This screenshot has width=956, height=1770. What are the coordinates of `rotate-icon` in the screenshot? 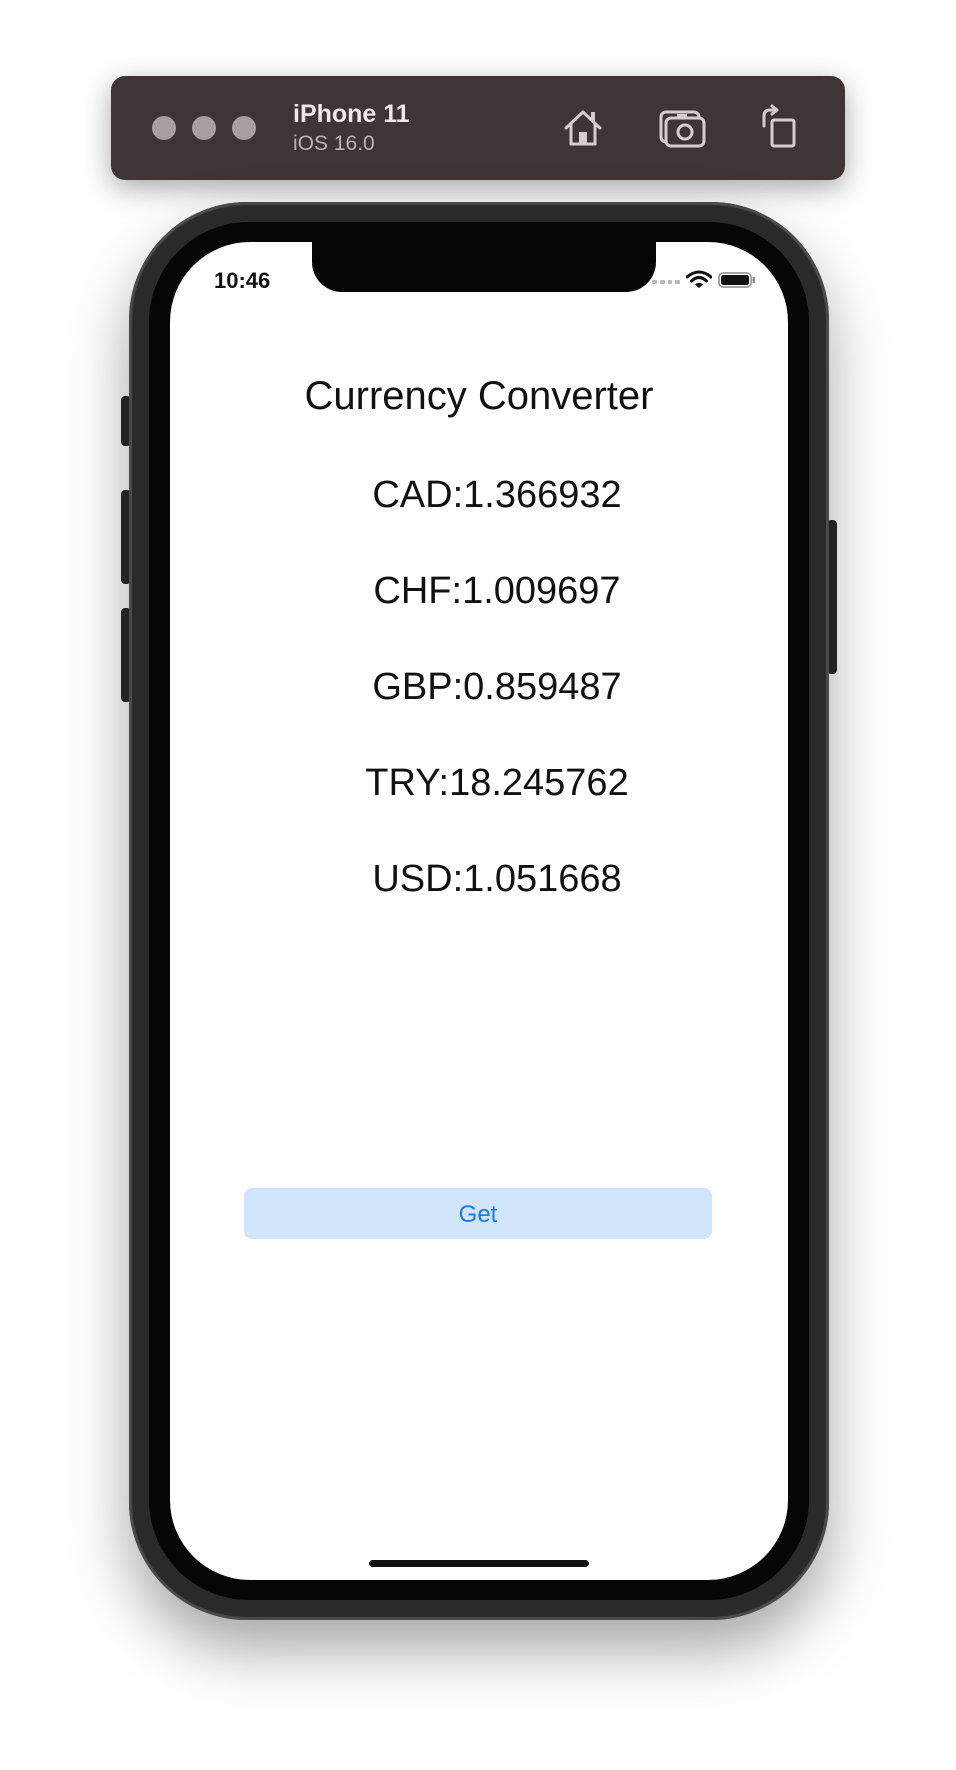 It's located at (779, 126).